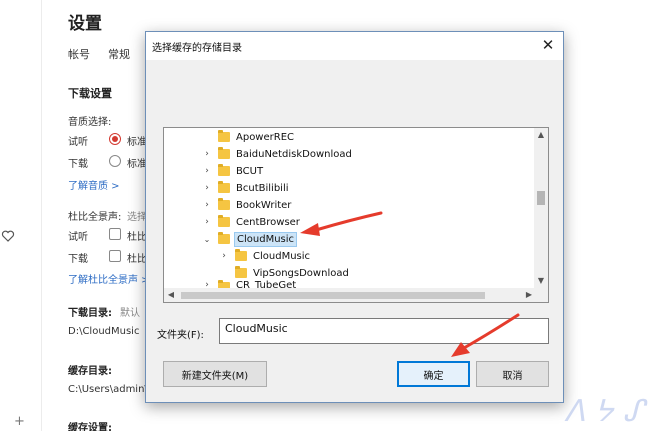  Describe the element at coordinates (333, 295) in the screenshot. I see `horizontal-scroll-thumb` at that location.